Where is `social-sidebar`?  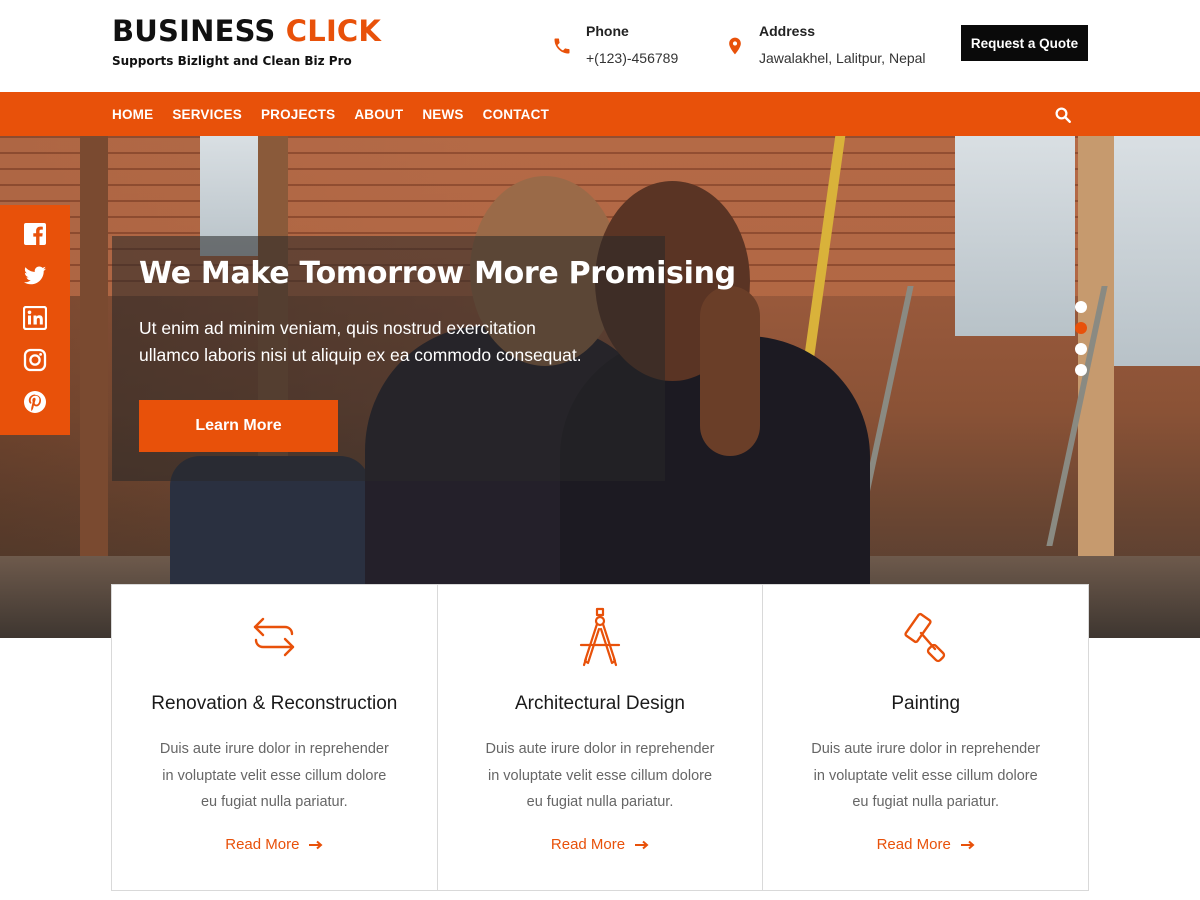
social-sidebar is located at coordinates (35, 320).